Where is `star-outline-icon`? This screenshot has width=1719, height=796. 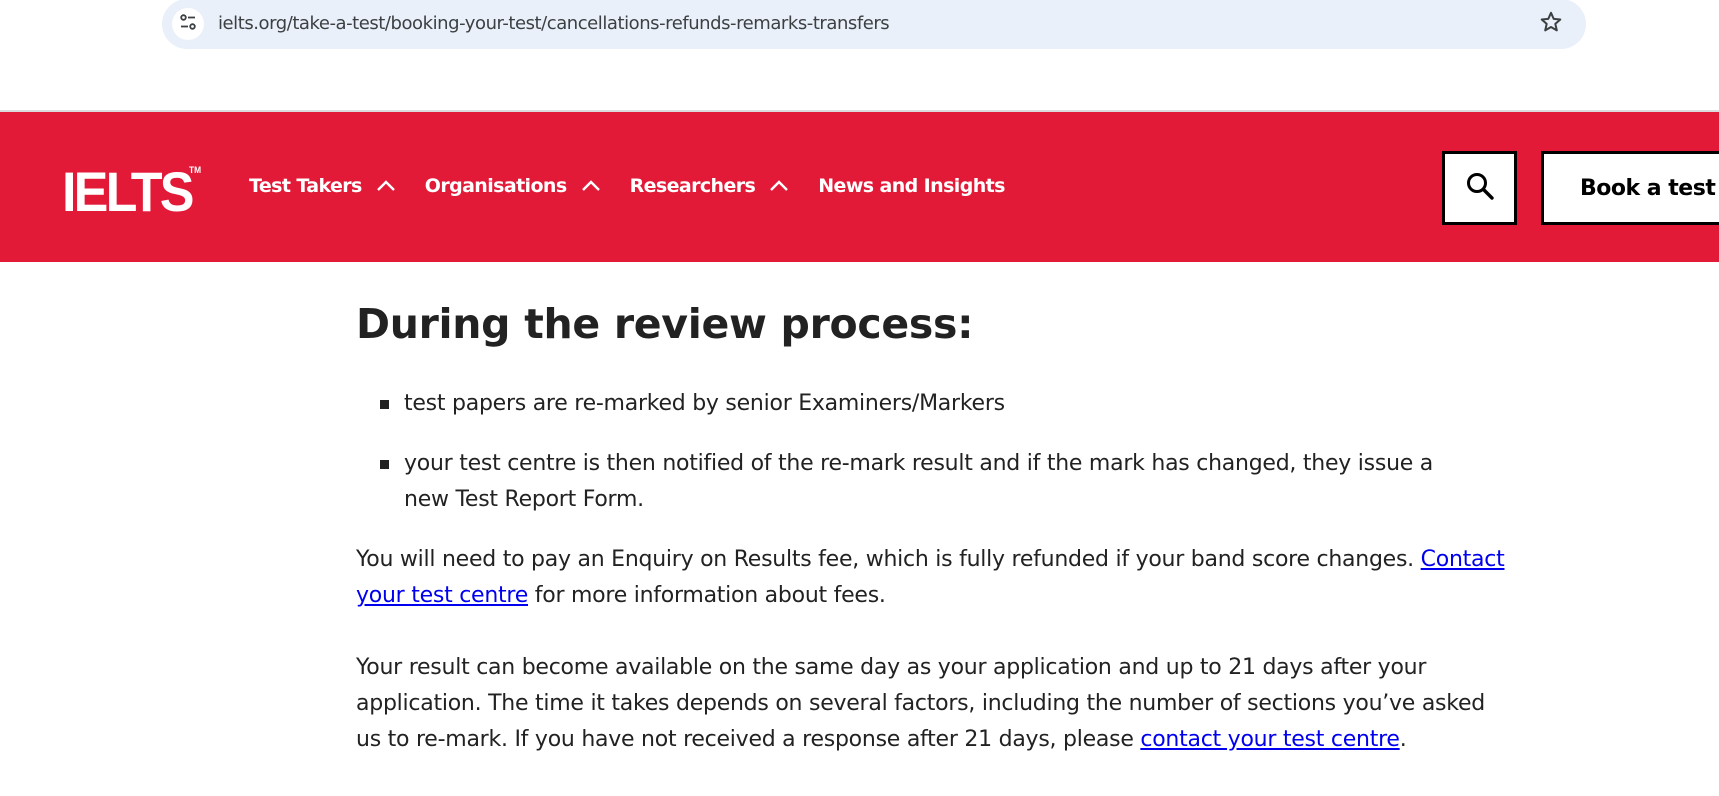 star-outline-icon is located at coordinates (1551, 24).